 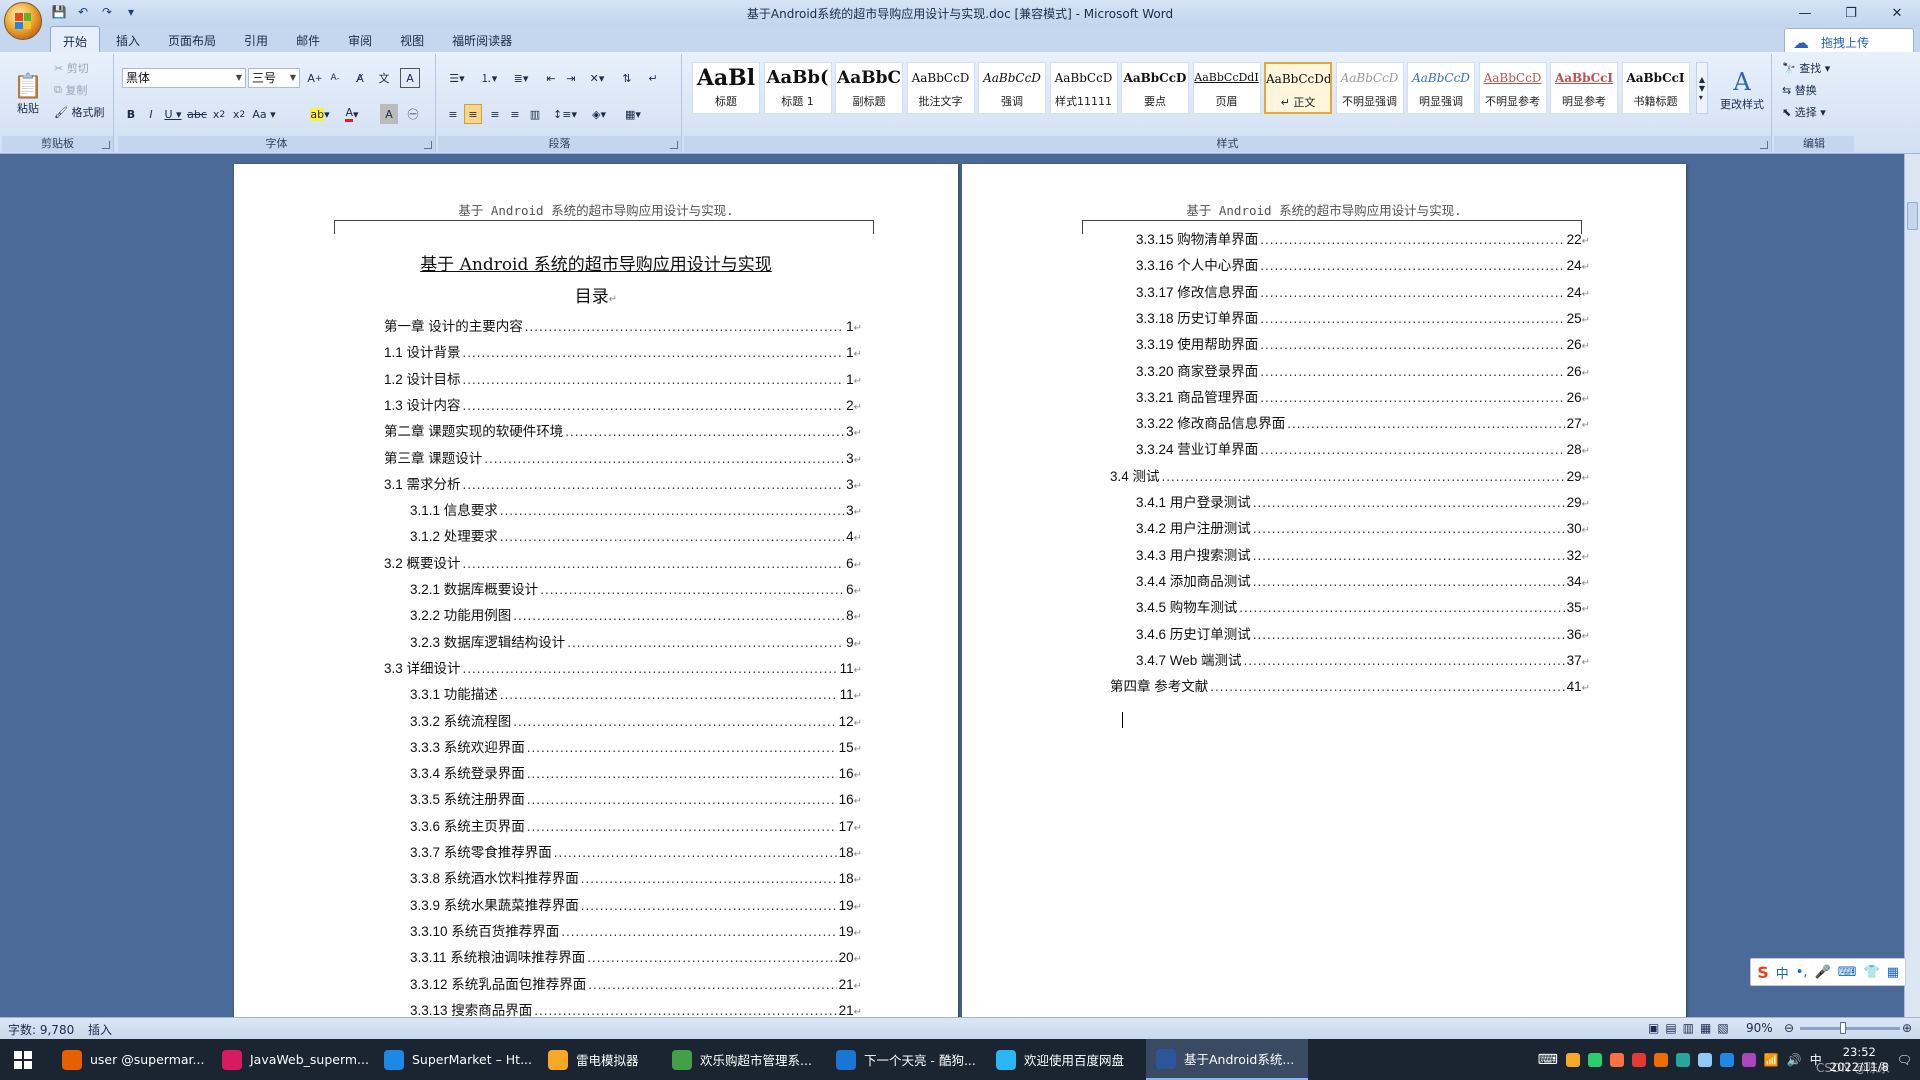 What do you see at coordinates (1363, 398) in the screenshot?
I see `toc-entry: 3.3.21 商品管理界面 26↵` at bounding box center [1363, 398].